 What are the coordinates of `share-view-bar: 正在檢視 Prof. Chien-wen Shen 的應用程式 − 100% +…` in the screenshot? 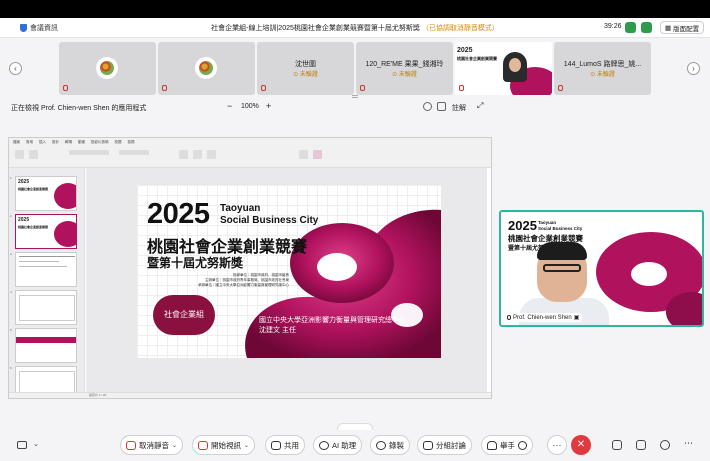 It's located at (355, 107).